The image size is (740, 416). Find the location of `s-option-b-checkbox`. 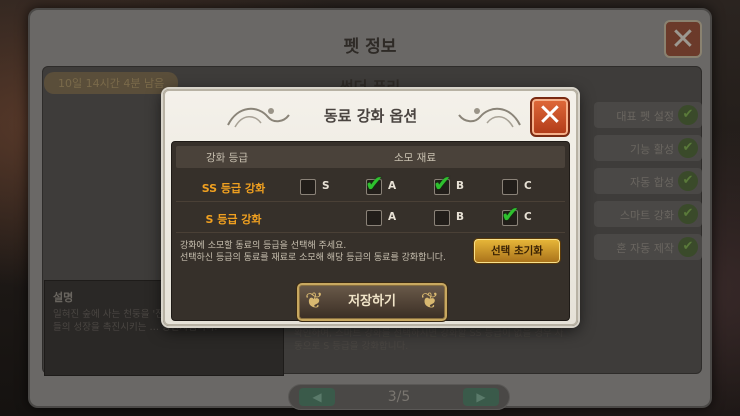

s-option-b-checkbox is located at coordinates (442, 218).